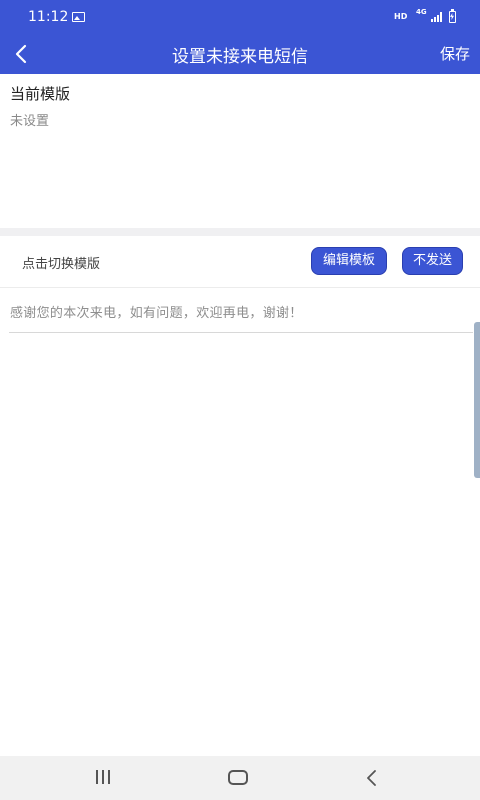 The image size is (480, 800). I want to click on home-button, so click(238, 777).